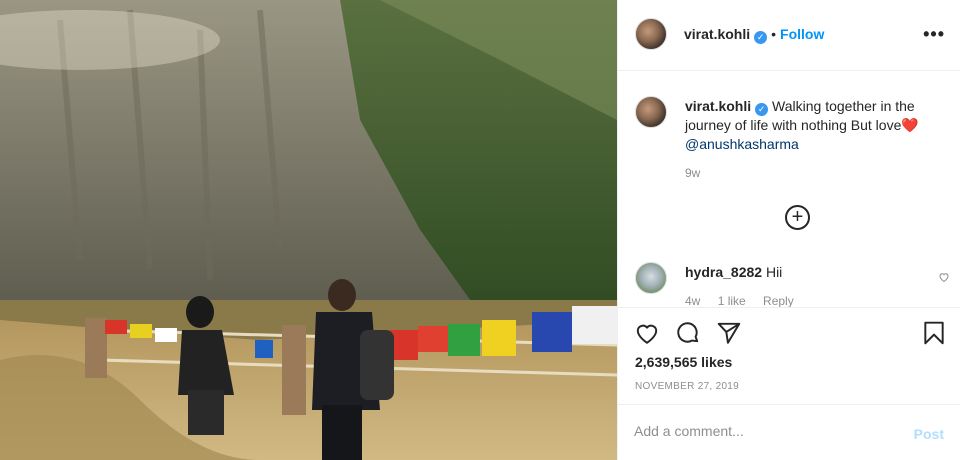  Describe the element at coordinates (723, 272) in the screenshot. I see `comment-username: hydra_8282` at that location.